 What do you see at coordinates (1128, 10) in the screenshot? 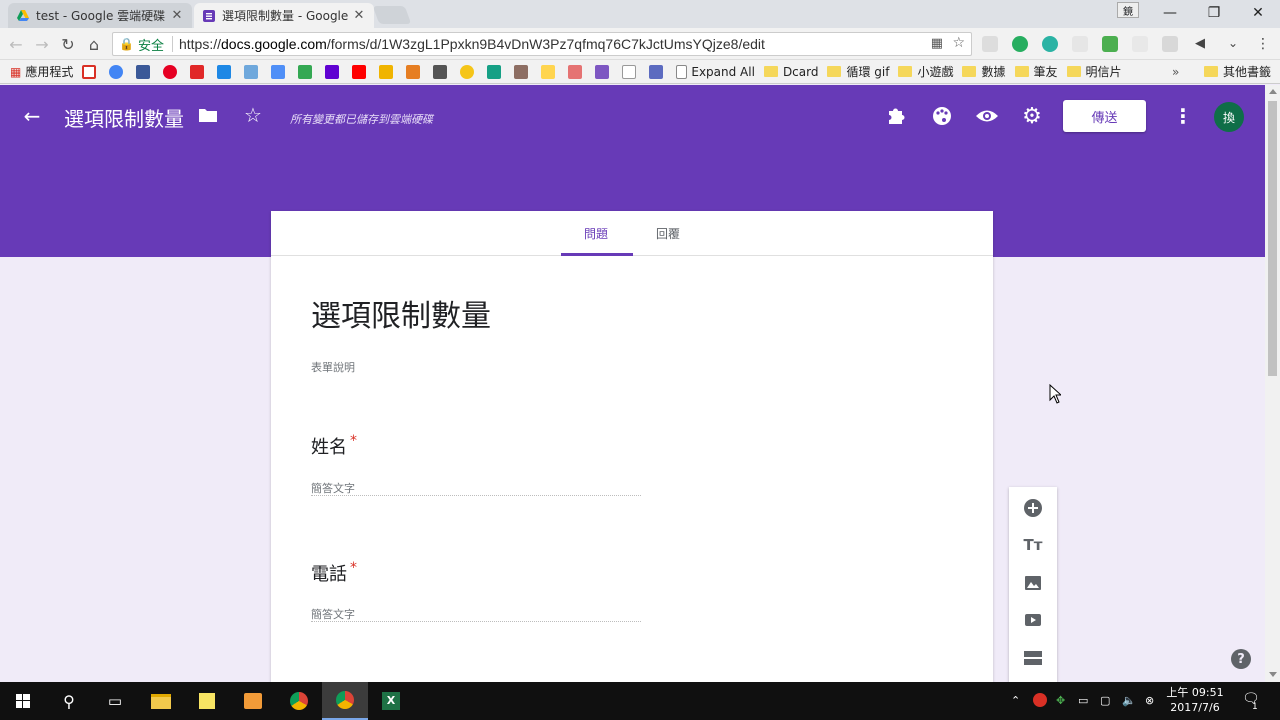
I see `profile-badge: 鏡` at bounding box center [1128, 10].